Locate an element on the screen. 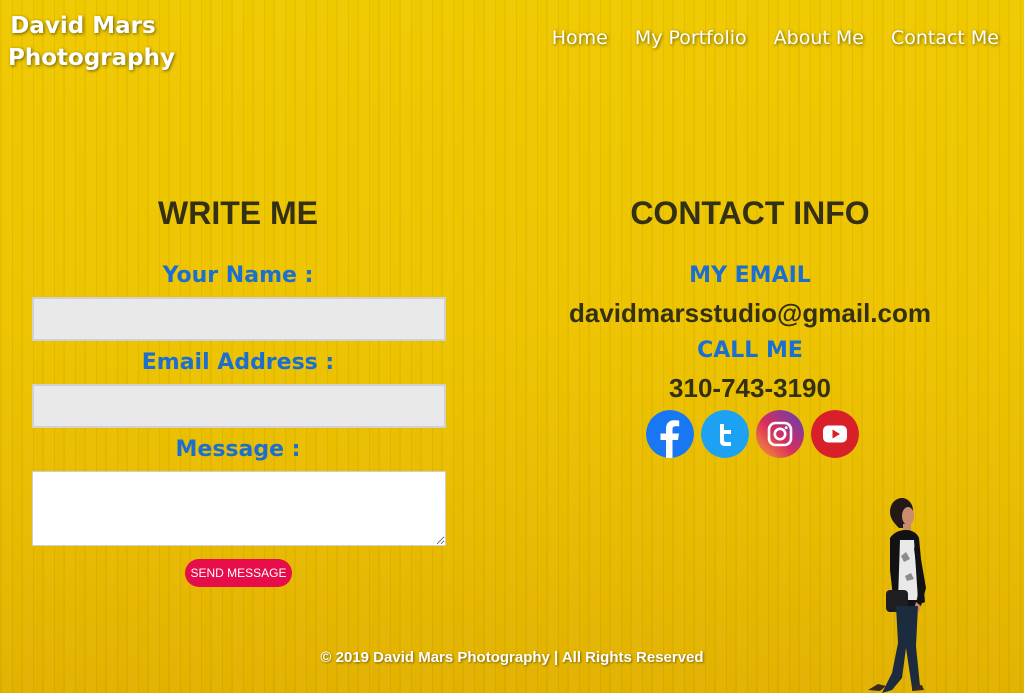 This screenshot has width=1024, height=693. social-links is located at coordinates (752, 434).